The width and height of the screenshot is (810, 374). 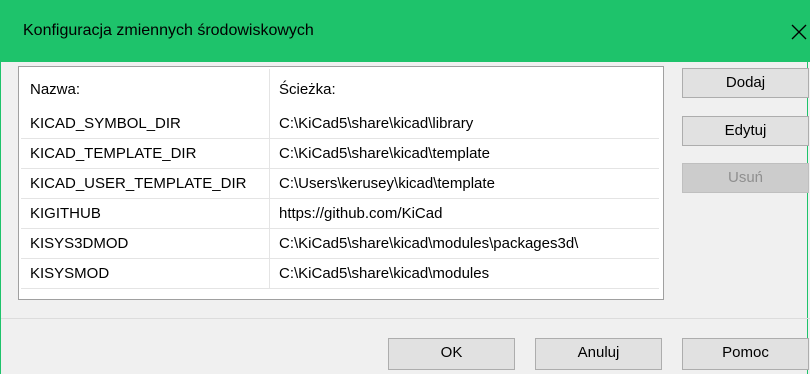 What do you see at coordinates (745, 178) in the screenshot?
I see `remove-button: Usuń` at bounding box center [745, 178].